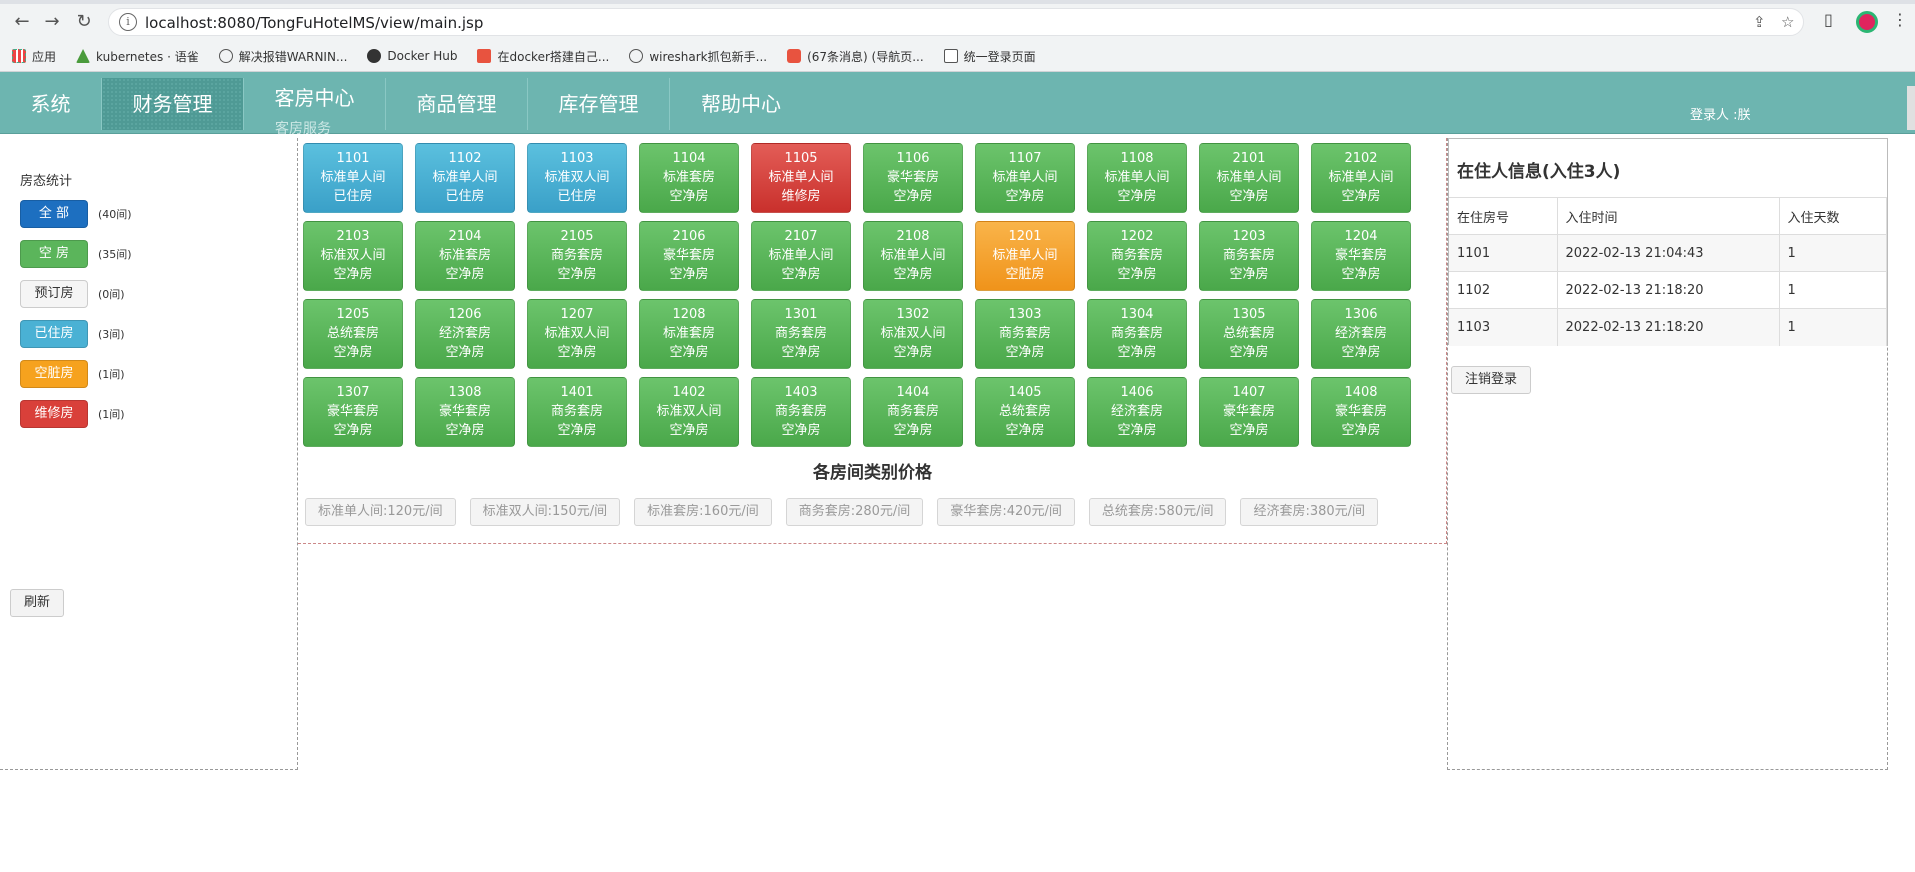  I want to click on room-tile: 1308 豪华套房 空净房, so click(465, 412).